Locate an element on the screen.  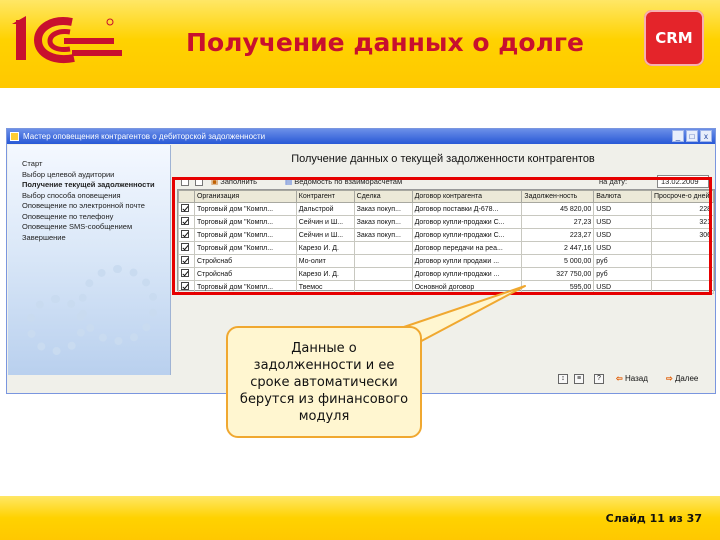
wizard-step: Завершение is located at coordinates (88, 238).